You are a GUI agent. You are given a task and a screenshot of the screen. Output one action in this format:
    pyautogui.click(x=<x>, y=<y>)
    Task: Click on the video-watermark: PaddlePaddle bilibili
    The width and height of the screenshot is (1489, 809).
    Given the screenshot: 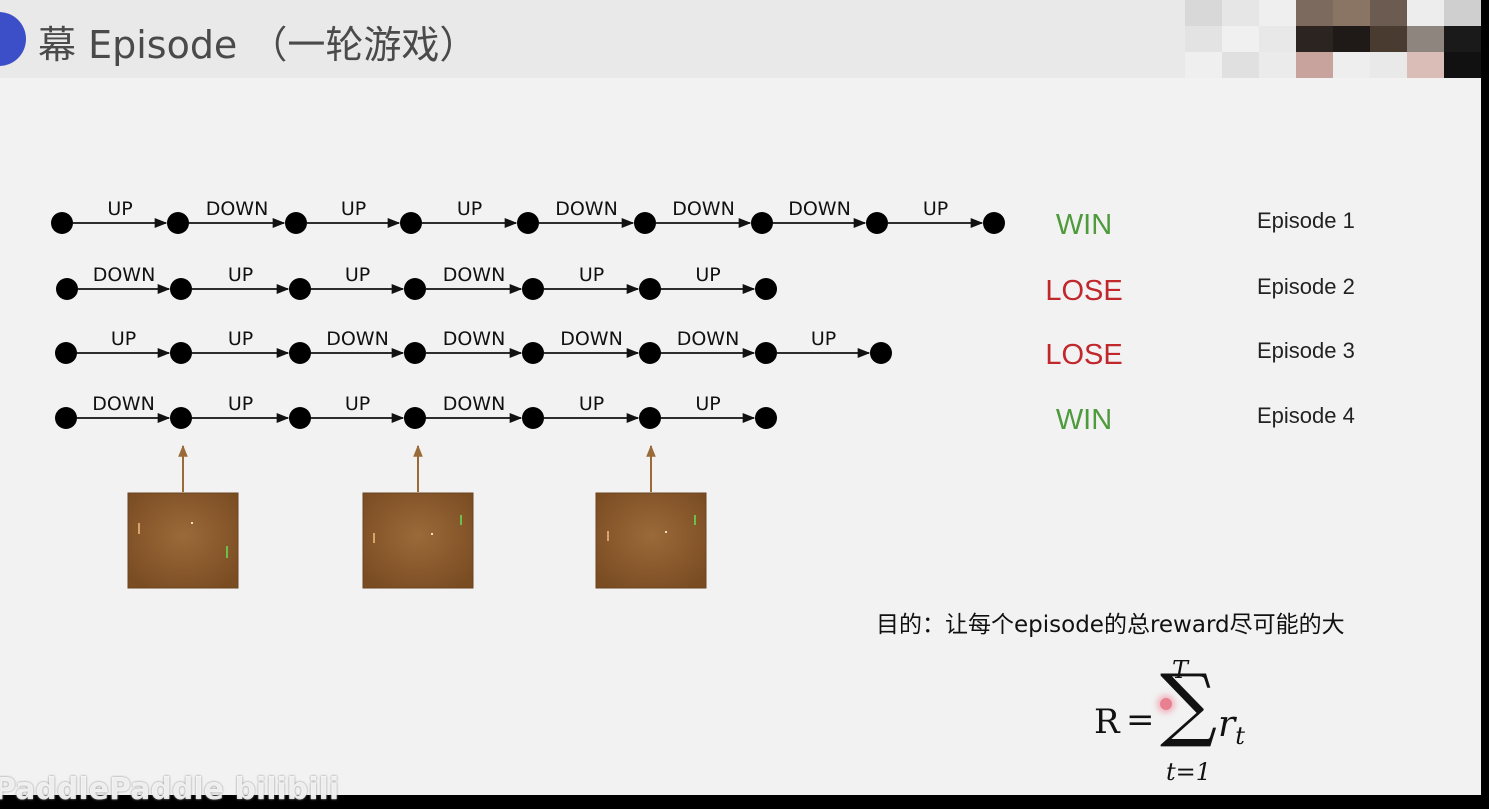 What is the action you would take?
    pyautogui.click(x=170, y=789)
    